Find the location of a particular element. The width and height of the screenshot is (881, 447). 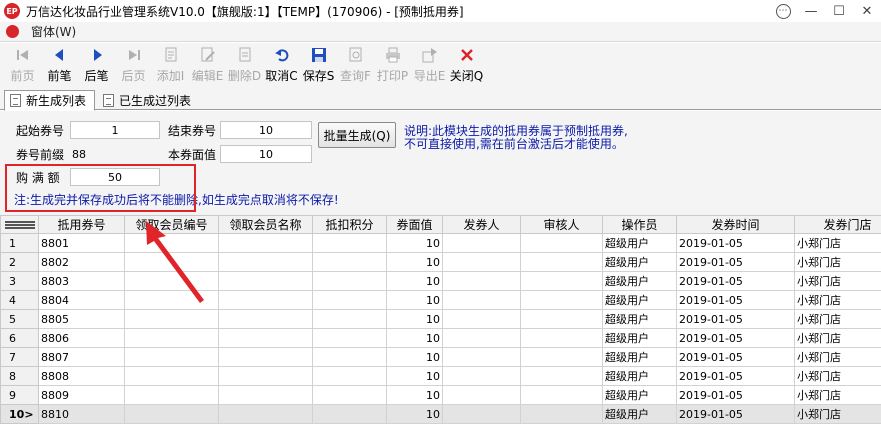

end-no-input: 10 is located at coordinates (266, 130).